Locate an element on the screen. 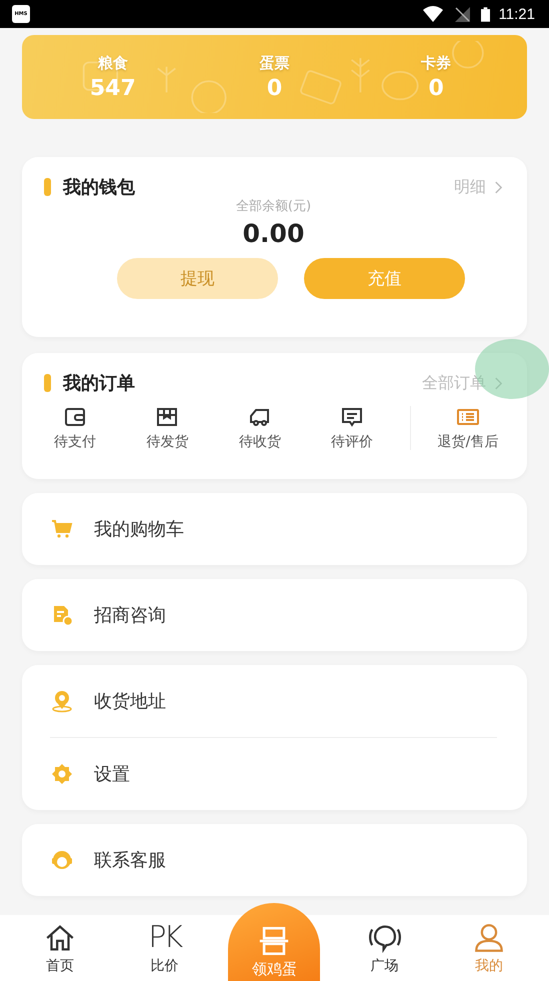 Image resolution: width=549 pixels, height=981 pixels. nav-tab: 首页 is located at coordinates (60, 948).